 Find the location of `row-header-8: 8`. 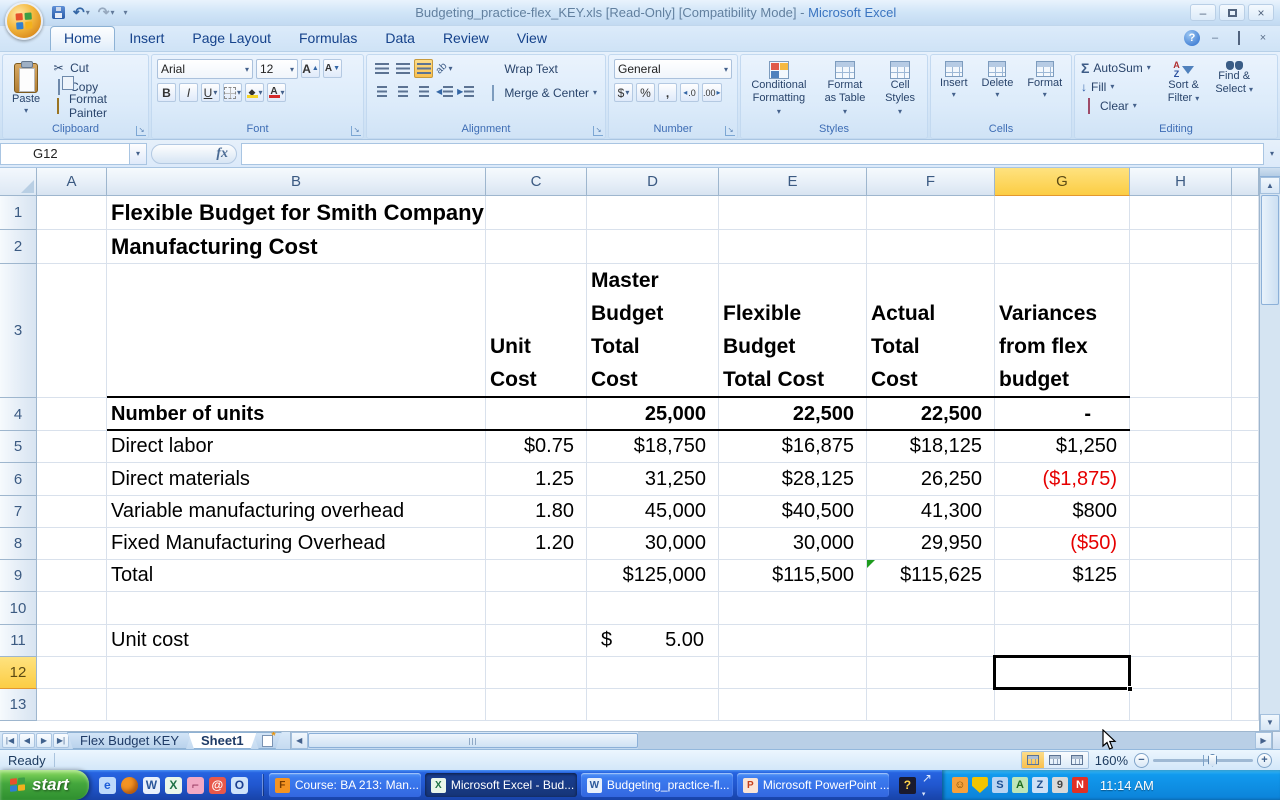

row-header-8: 8 is located at coordinates (18, 544).